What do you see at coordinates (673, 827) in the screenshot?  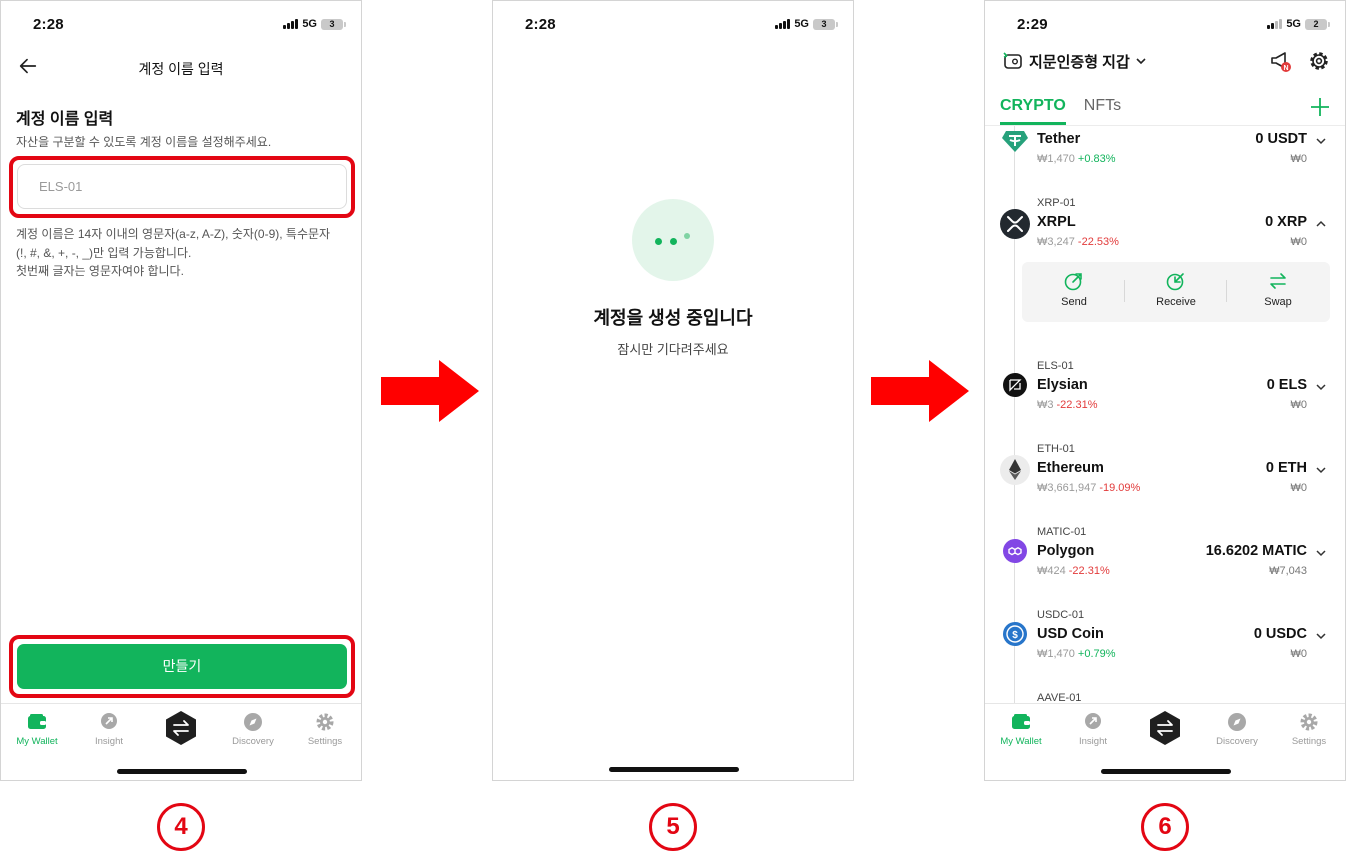 I see `step-number-badge: 5` at bounding box center [673, 827].